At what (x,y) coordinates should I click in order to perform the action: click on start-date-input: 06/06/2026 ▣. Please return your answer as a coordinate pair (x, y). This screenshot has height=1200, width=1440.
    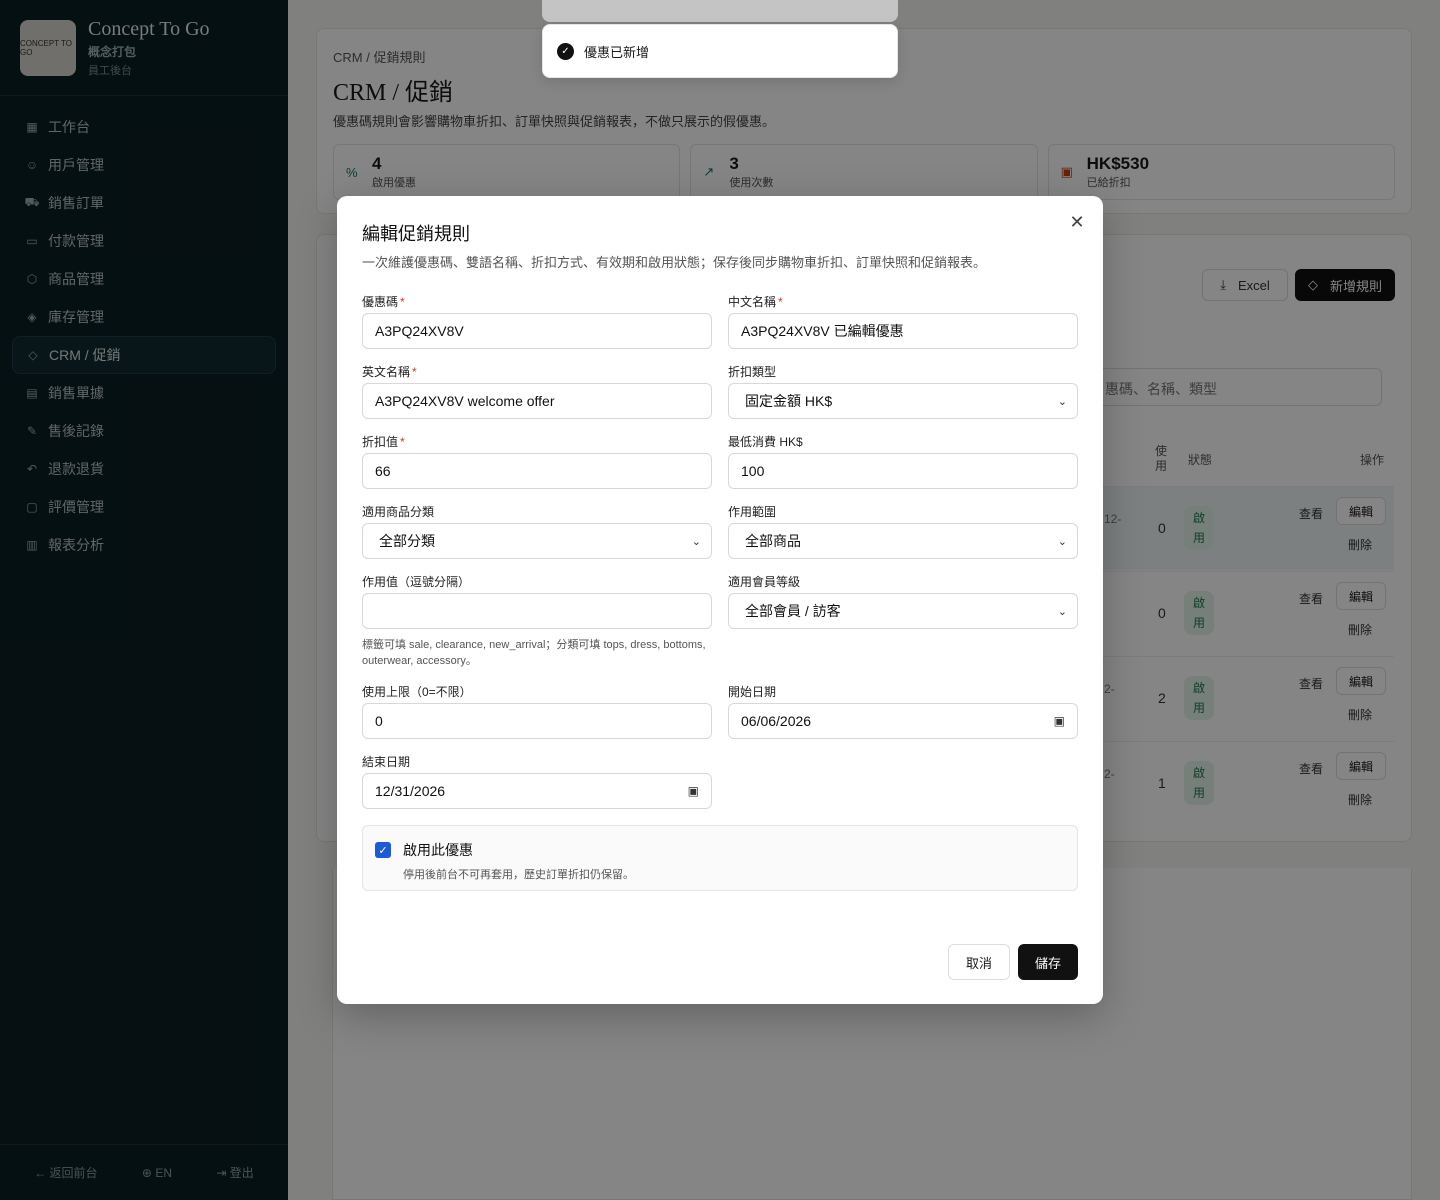
    Looking at the image, I should click on (903, 721).